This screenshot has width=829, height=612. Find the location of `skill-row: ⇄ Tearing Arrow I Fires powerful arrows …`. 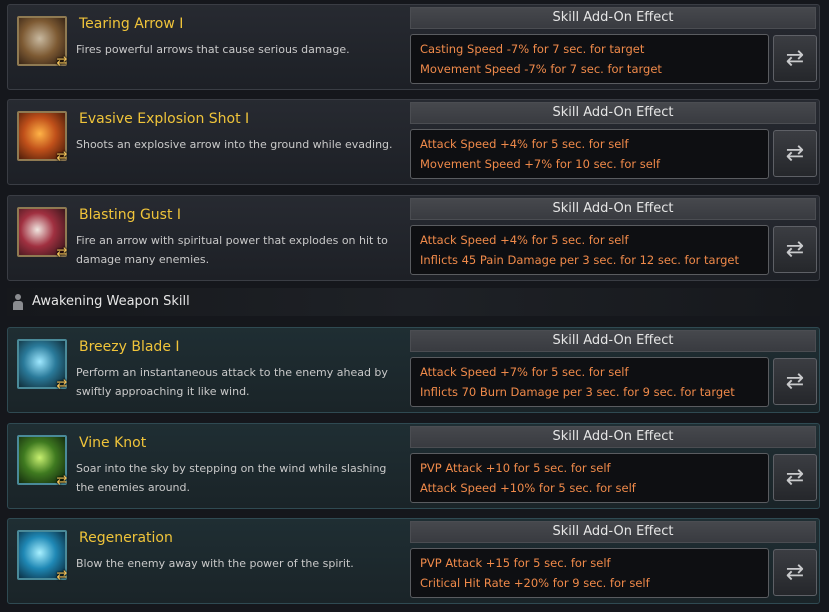

skill-row: ⇄ Tearing Arrow I Fires powerful arrows … is located at coordinates (413, 47).